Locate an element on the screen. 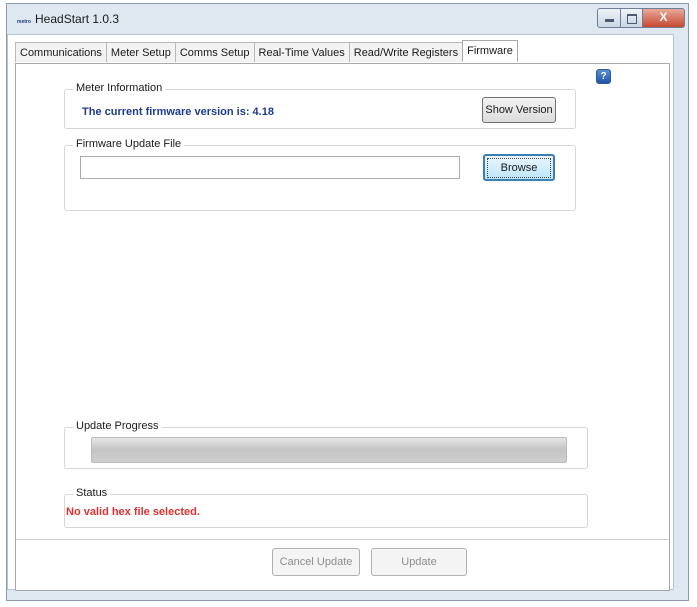  firmware-update-file-legend: Firmware Update File is located at coordinates (129, 144).